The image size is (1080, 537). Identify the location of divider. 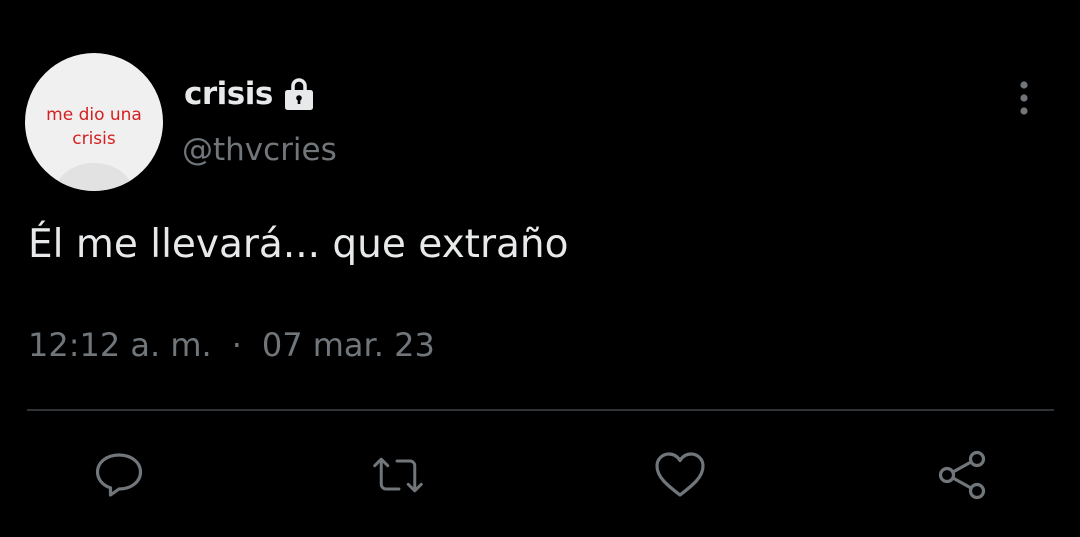
(540, 410).